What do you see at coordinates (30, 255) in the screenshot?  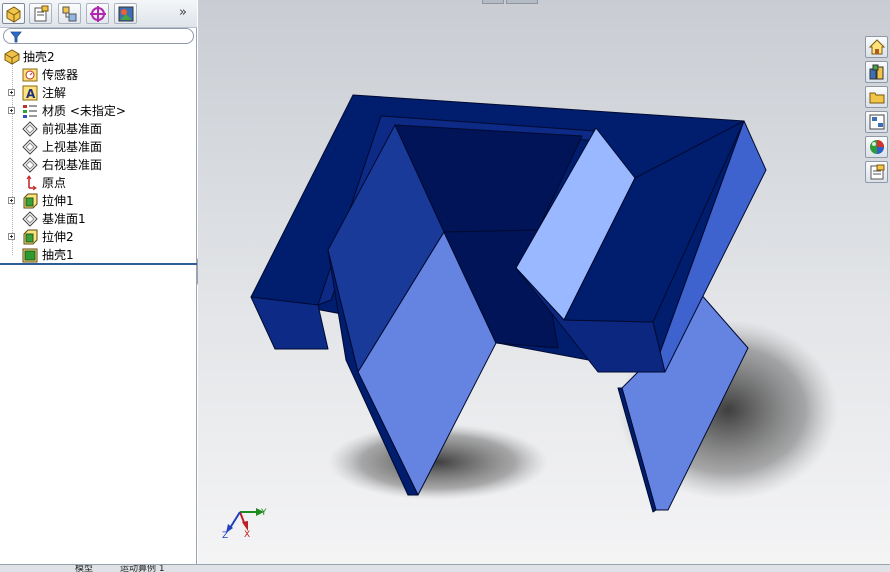 I see `shell-icon` at bounding box center [30, 255].